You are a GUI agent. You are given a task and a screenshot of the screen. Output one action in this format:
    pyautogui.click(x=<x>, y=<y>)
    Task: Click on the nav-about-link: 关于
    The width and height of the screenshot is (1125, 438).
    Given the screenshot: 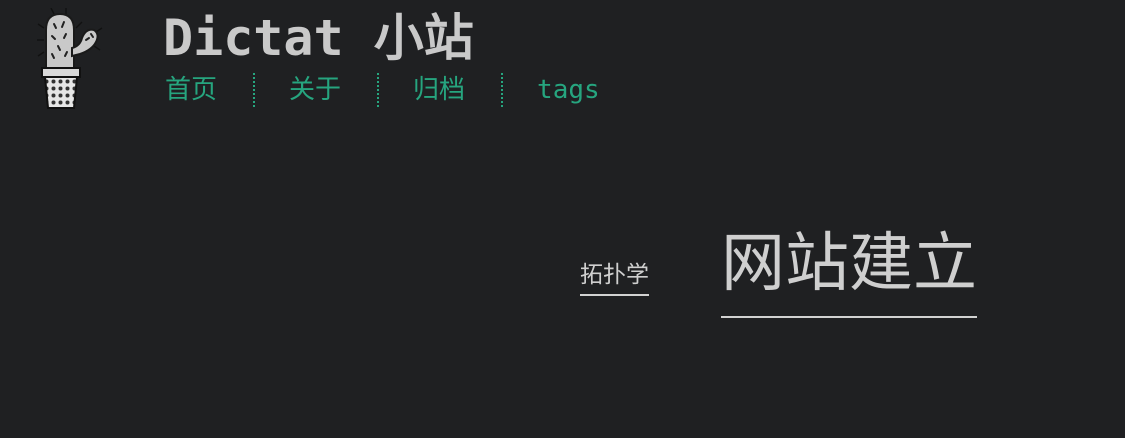 What is the action you would take?
    pyautogui.click(x=315, y=90)
    